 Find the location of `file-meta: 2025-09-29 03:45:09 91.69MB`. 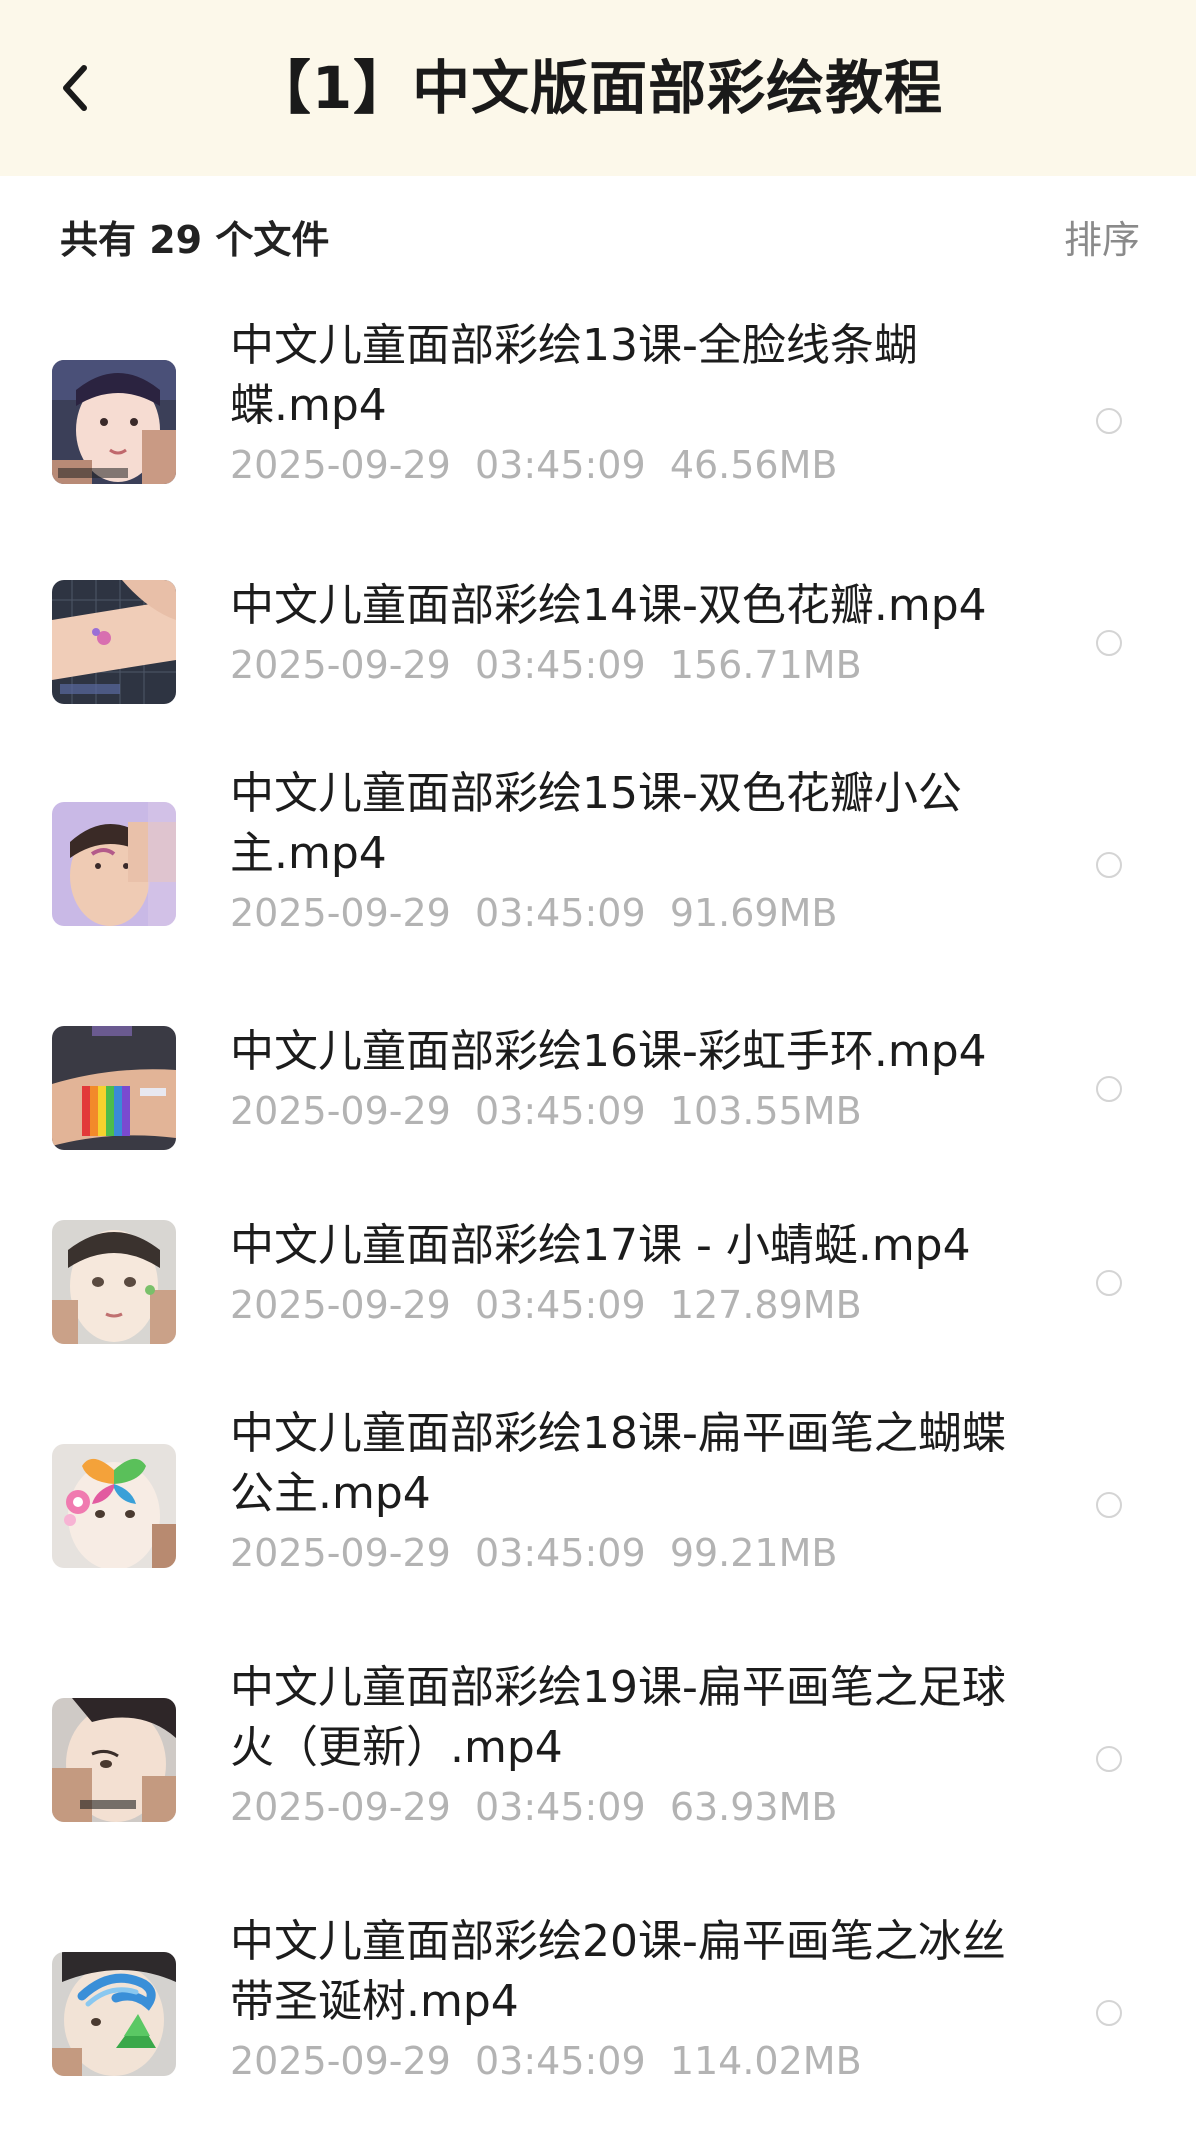

file-meta: 2025-09-29 03:45:09 91.69MB is located at coordinates (534, 913).